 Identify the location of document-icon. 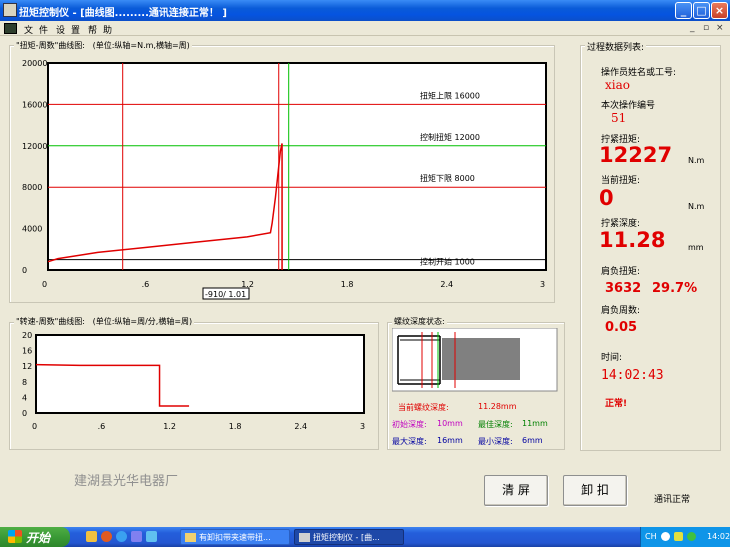
(10, 28).